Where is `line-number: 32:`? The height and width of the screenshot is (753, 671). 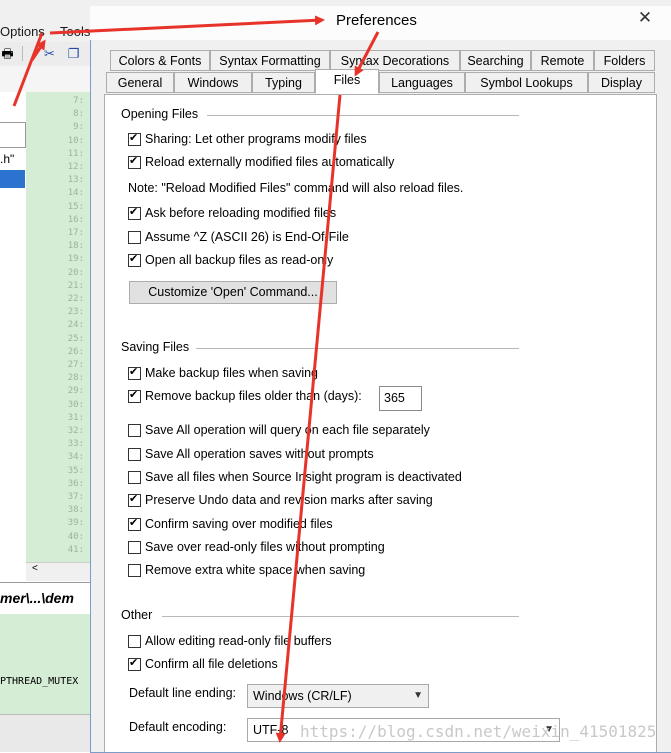 line-number: 32: is located at coordinates (75, 431).